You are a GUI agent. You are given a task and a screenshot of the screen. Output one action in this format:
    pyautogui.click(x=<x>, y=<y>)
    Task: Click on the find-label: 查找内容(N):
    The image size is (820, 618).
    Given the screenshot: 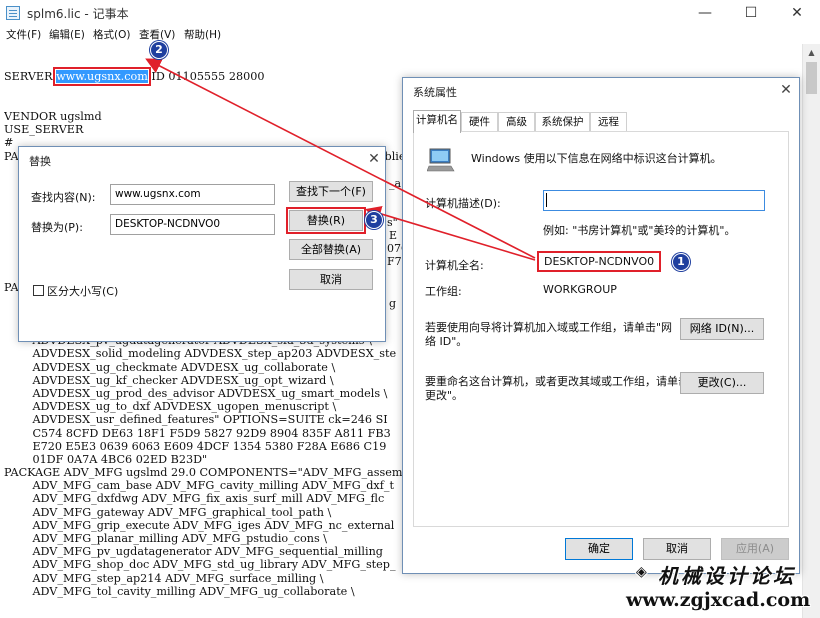 What is the action you would take?
    pyautogui.click(x=63, y=197)
    